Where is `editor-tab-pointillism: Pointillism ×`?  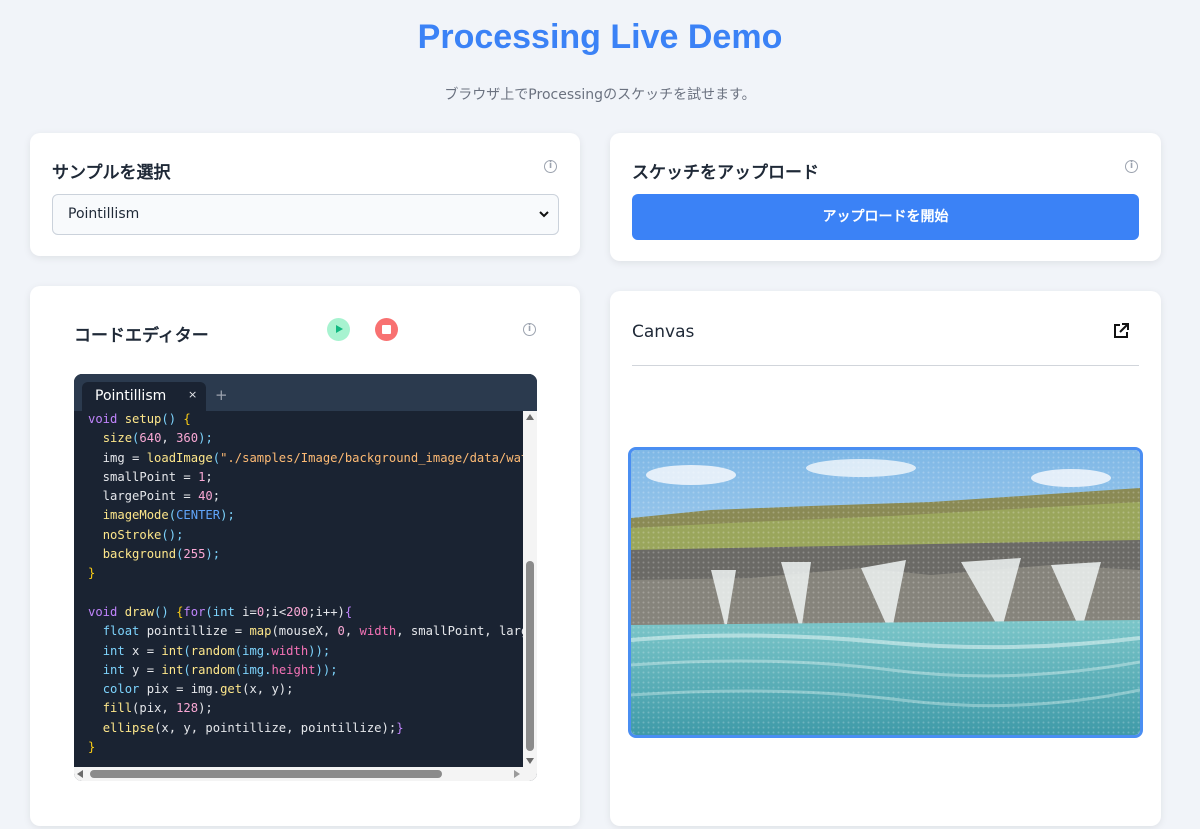
editor-tab-pointillism: Pointillism × is located at coordinates (144, 396).